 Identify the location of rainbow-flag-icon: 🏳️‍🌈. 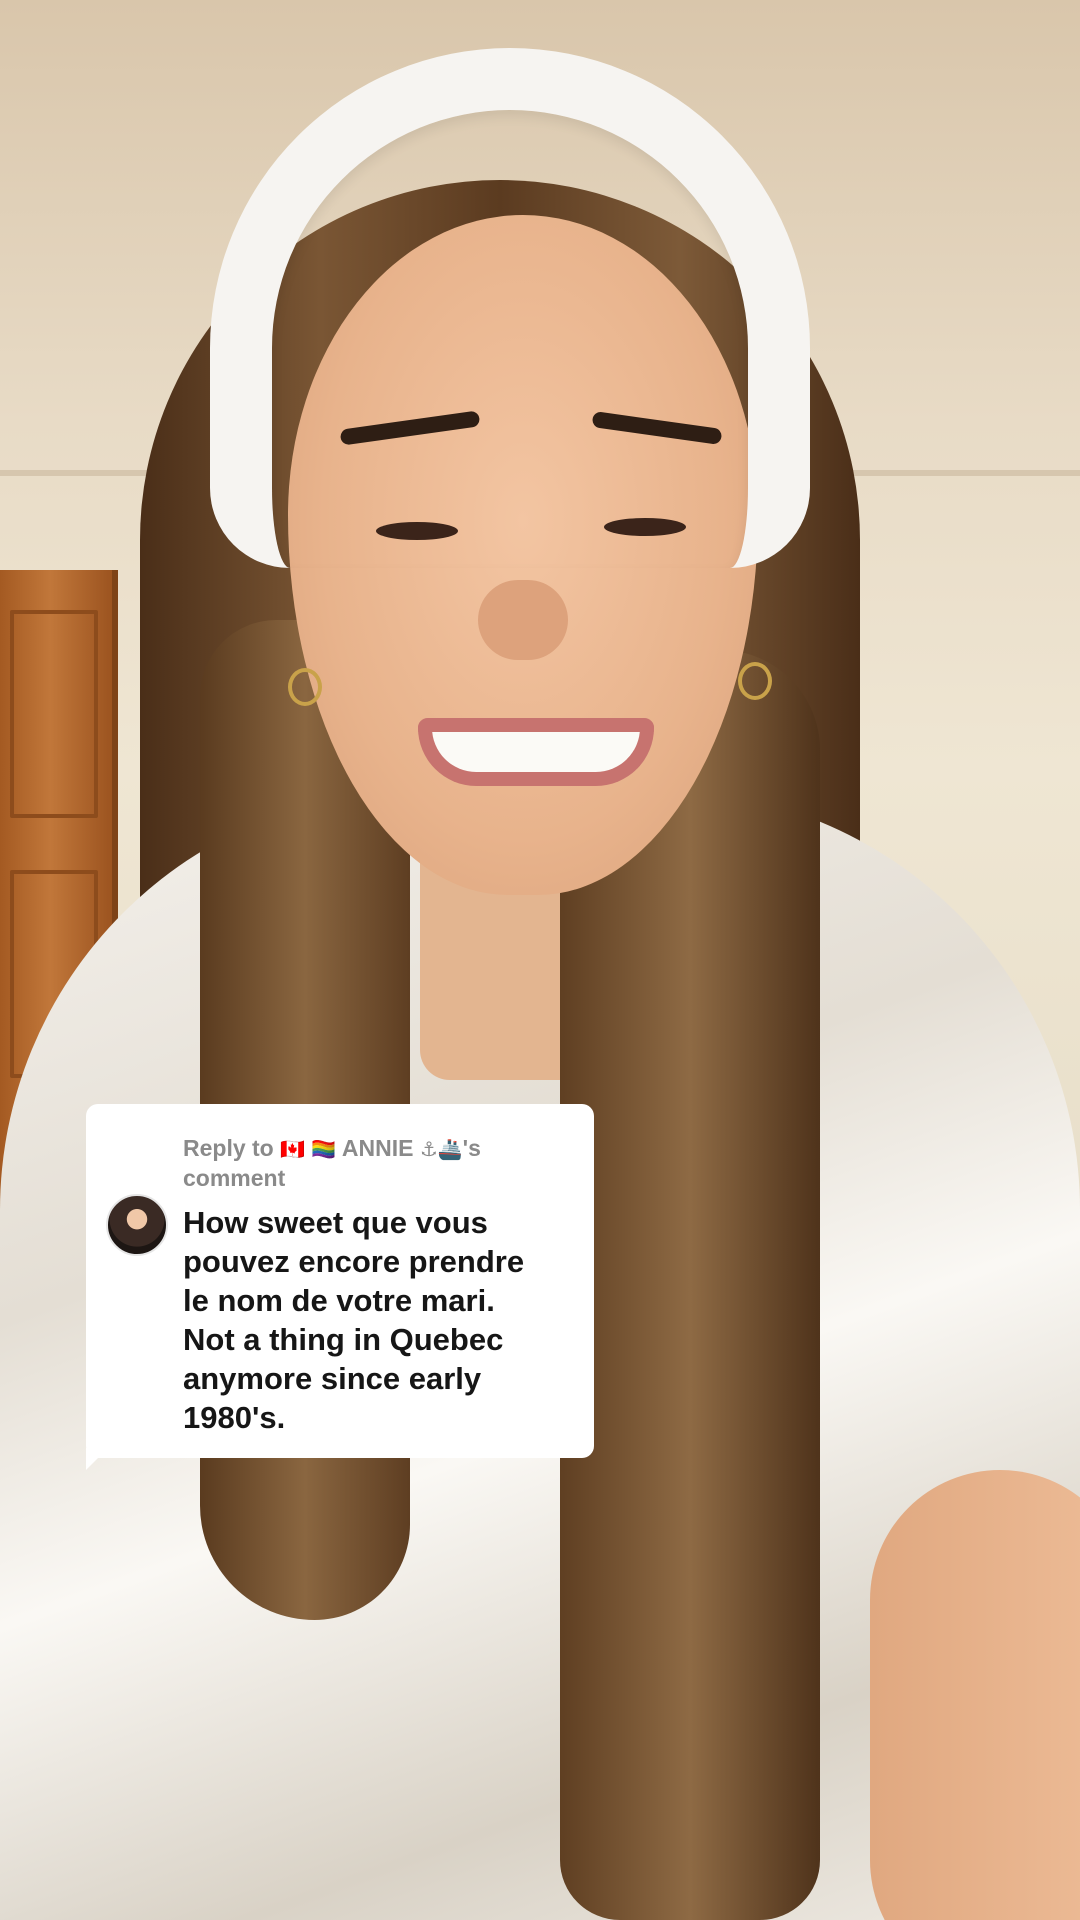
(324, 1149).